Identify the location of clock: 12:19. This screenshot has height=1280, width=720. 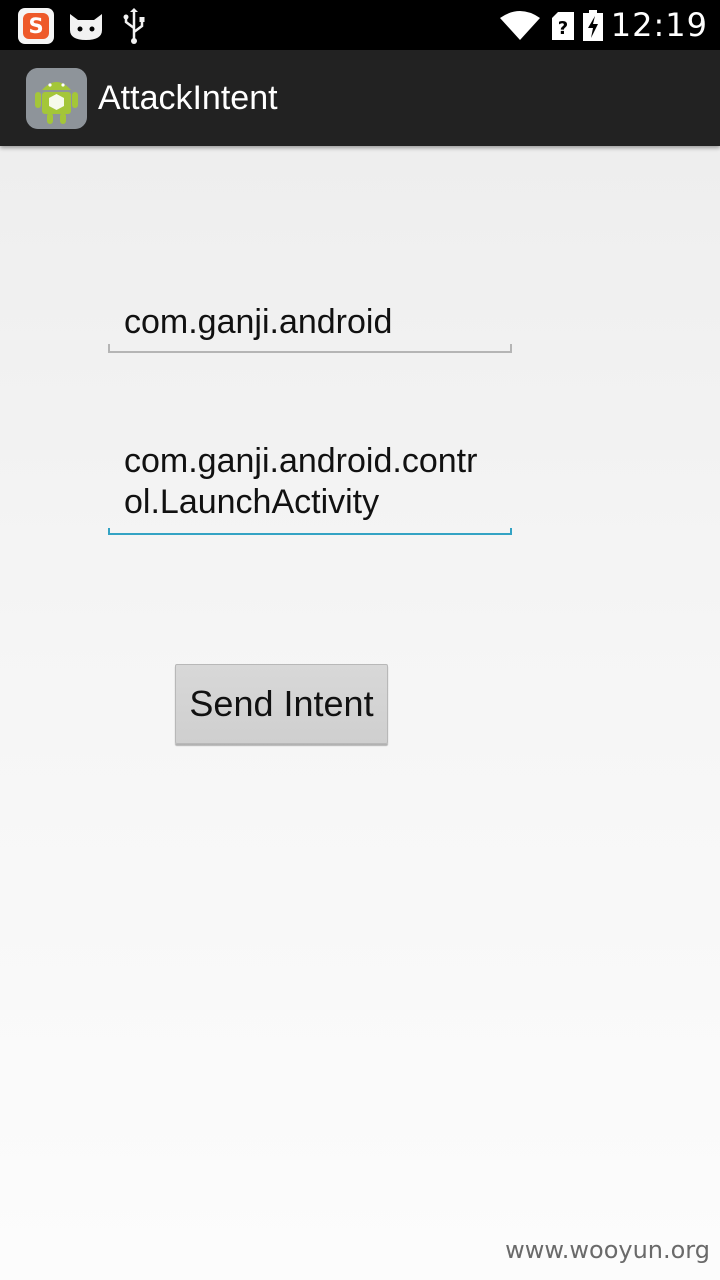
(659, 25).